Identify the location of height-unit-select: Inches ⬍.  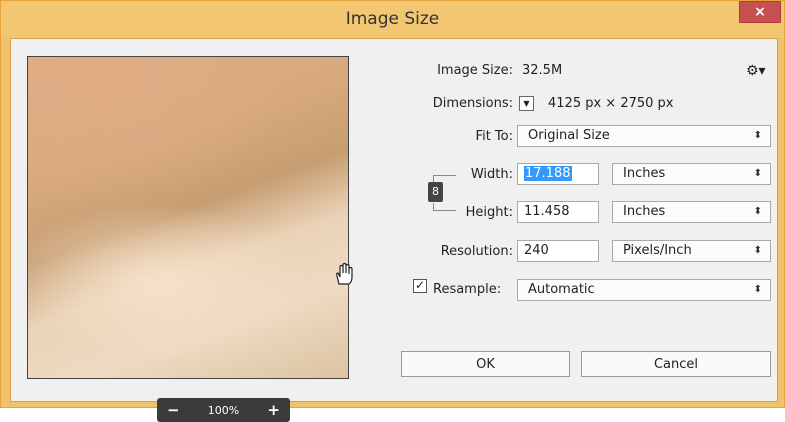
(691, 212).